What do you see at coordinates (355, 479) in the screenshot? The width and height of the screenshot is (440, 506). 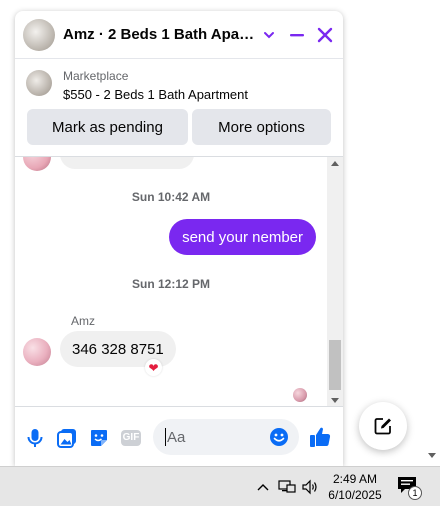 I see `clock-time: 2:49 AM` at bounding box center [355, 479].